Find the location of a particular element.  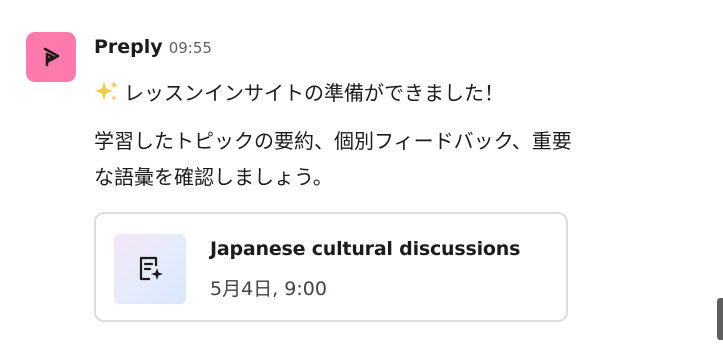

sparkles-icon is located at coordinates (106, 91).